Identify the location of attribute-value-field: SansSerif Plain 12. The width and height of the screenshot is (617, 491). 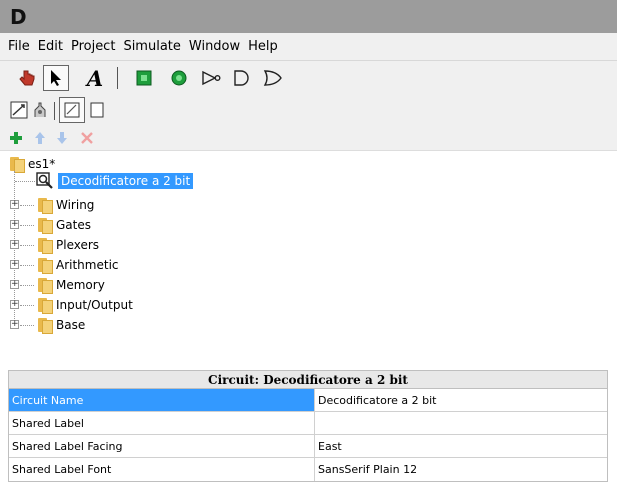
(461, 469).